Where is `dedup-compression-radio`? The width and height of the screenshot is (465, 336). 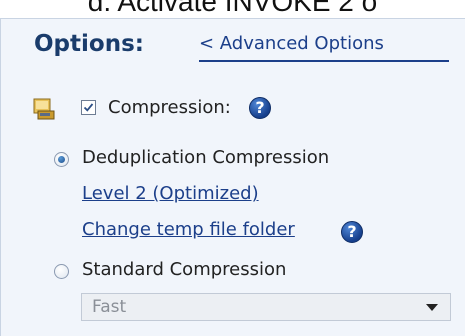 dedup-compression-radio is located at coordinates (61, 159).